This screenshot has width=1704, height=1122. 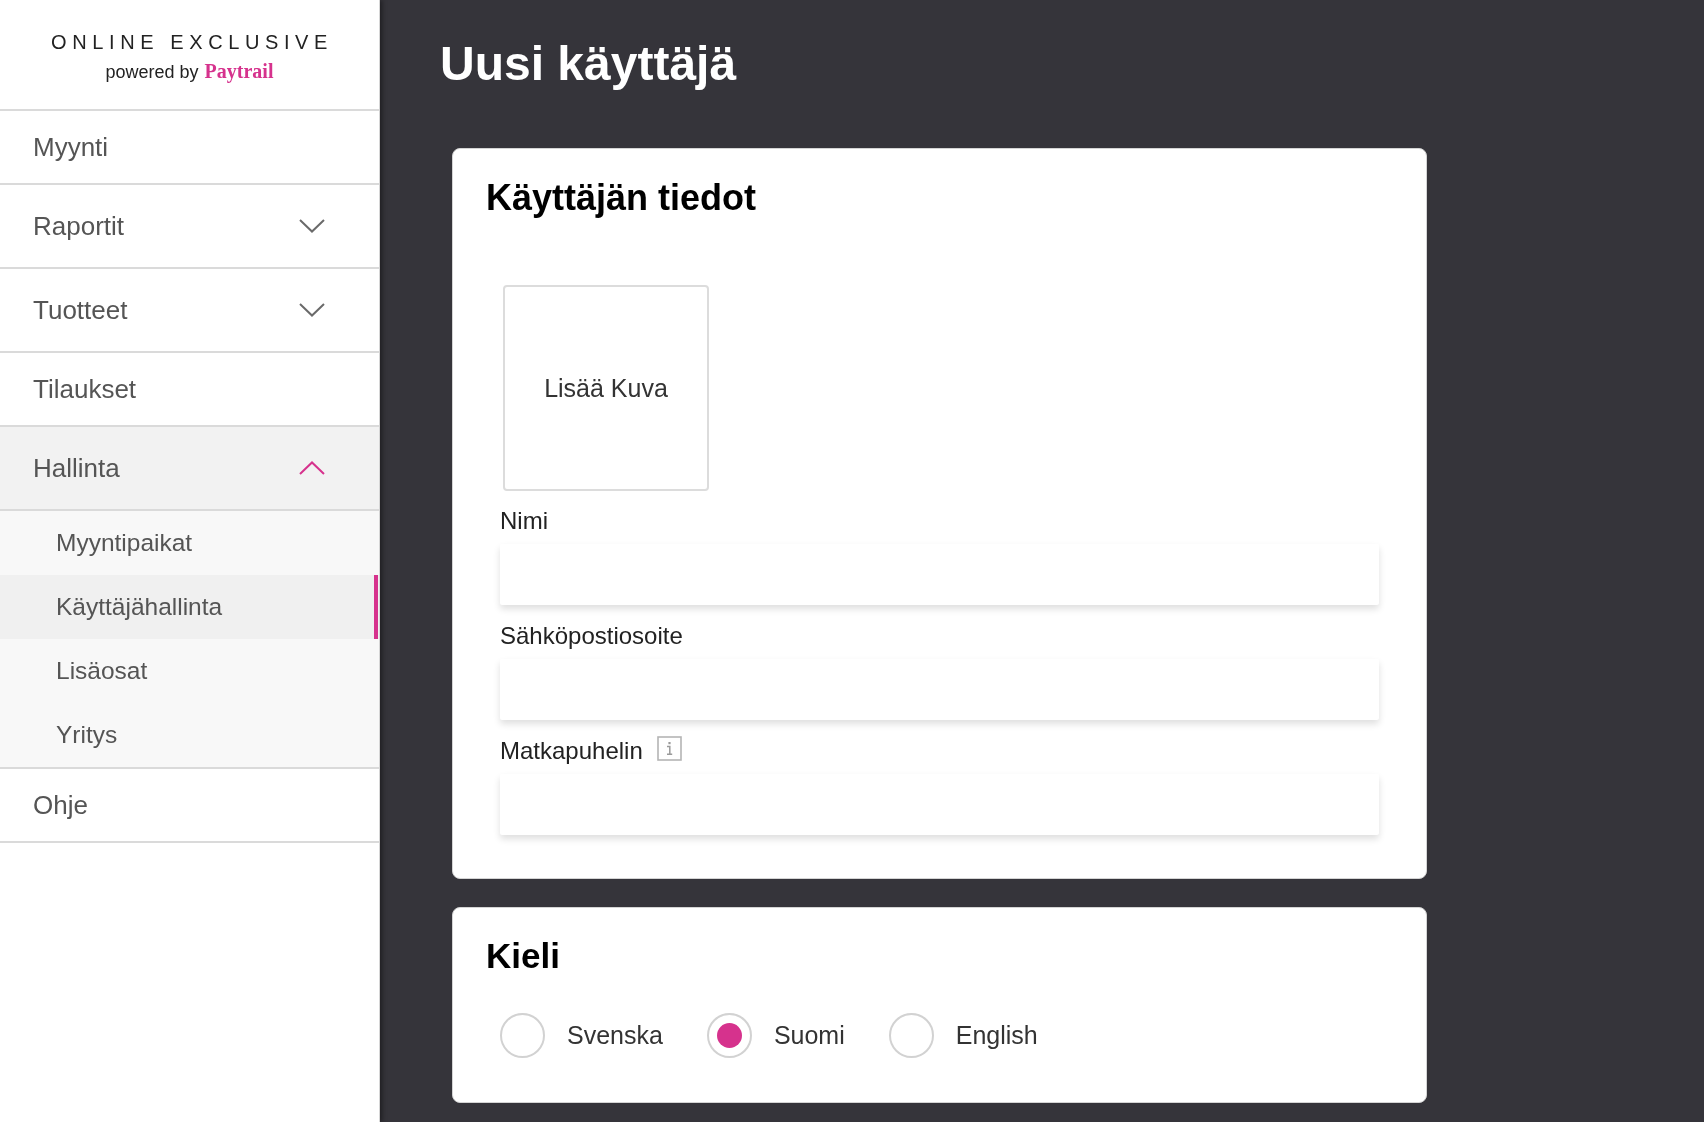 What do you see at coordinates (192, 42) in the screenshot?
I see `logo-title: ONLINE EXCLUSIVE` at bounding box center [192, 42].